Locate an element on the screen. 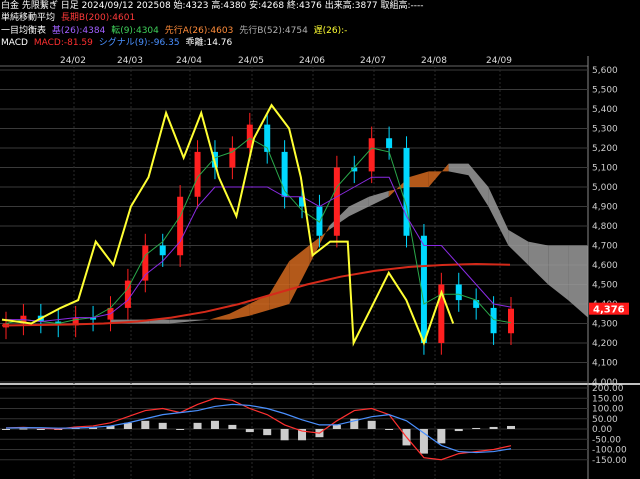  price-tick-label: 5,500 is located at coordinates (605, 91).